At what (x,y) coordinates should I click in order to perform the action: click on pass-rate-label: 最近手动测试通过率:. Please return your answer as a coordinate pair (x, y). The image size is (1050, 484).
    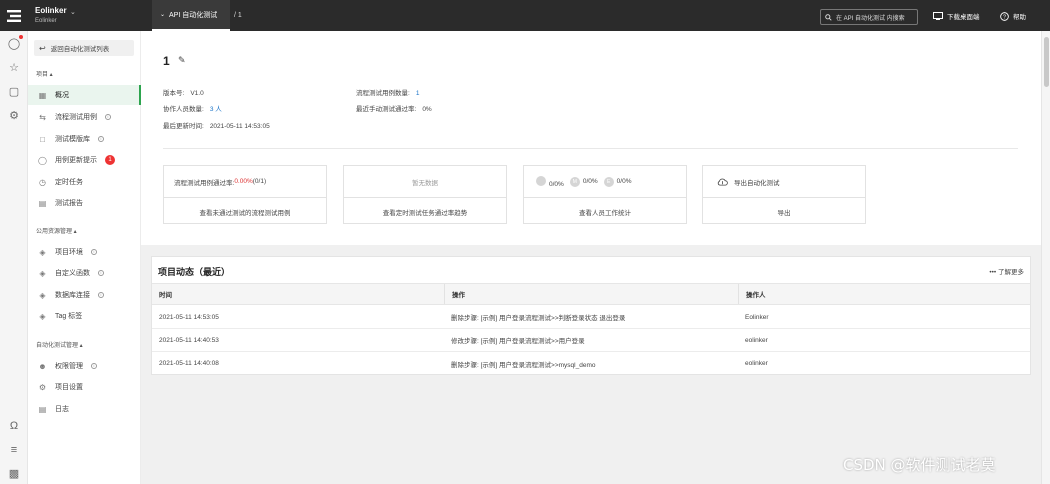
    Looking at the image, I should click on (386, 109).